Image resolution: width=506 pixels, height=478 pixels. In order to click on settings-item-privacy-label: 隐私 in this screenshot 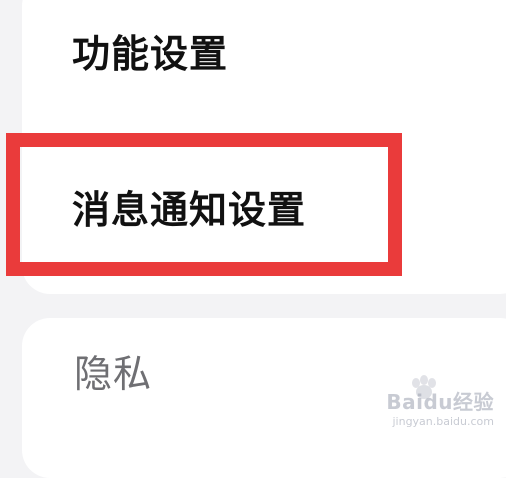, I will do `click(113, 374)`.